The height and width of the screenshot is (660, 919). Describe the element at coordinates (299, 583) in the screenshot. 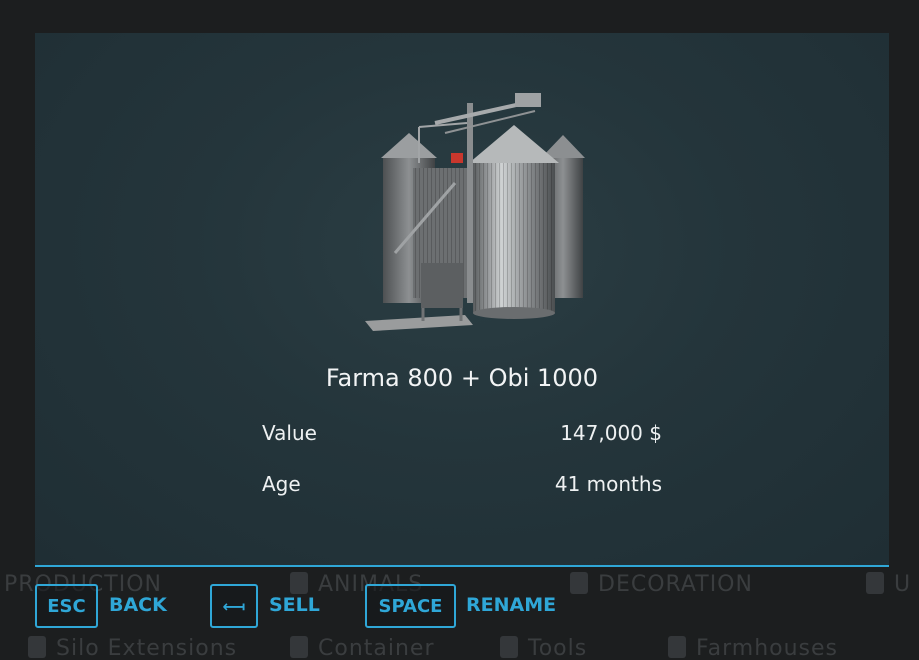

I see `animals-icon` at that location.